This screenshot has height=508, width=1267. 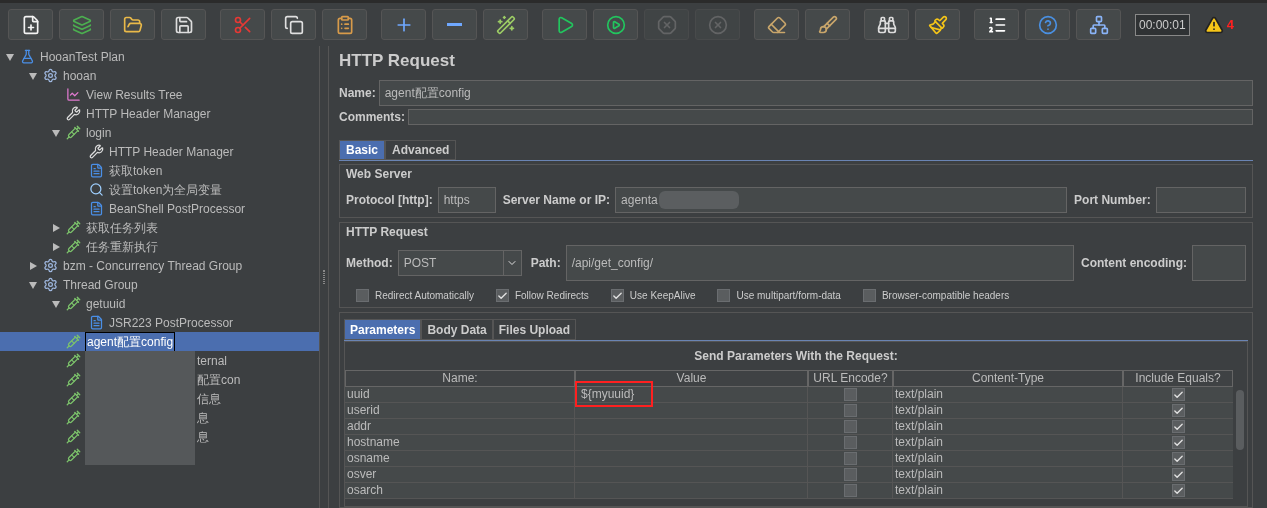 I want to click on tree-item: login, so click(x=159, y=132).